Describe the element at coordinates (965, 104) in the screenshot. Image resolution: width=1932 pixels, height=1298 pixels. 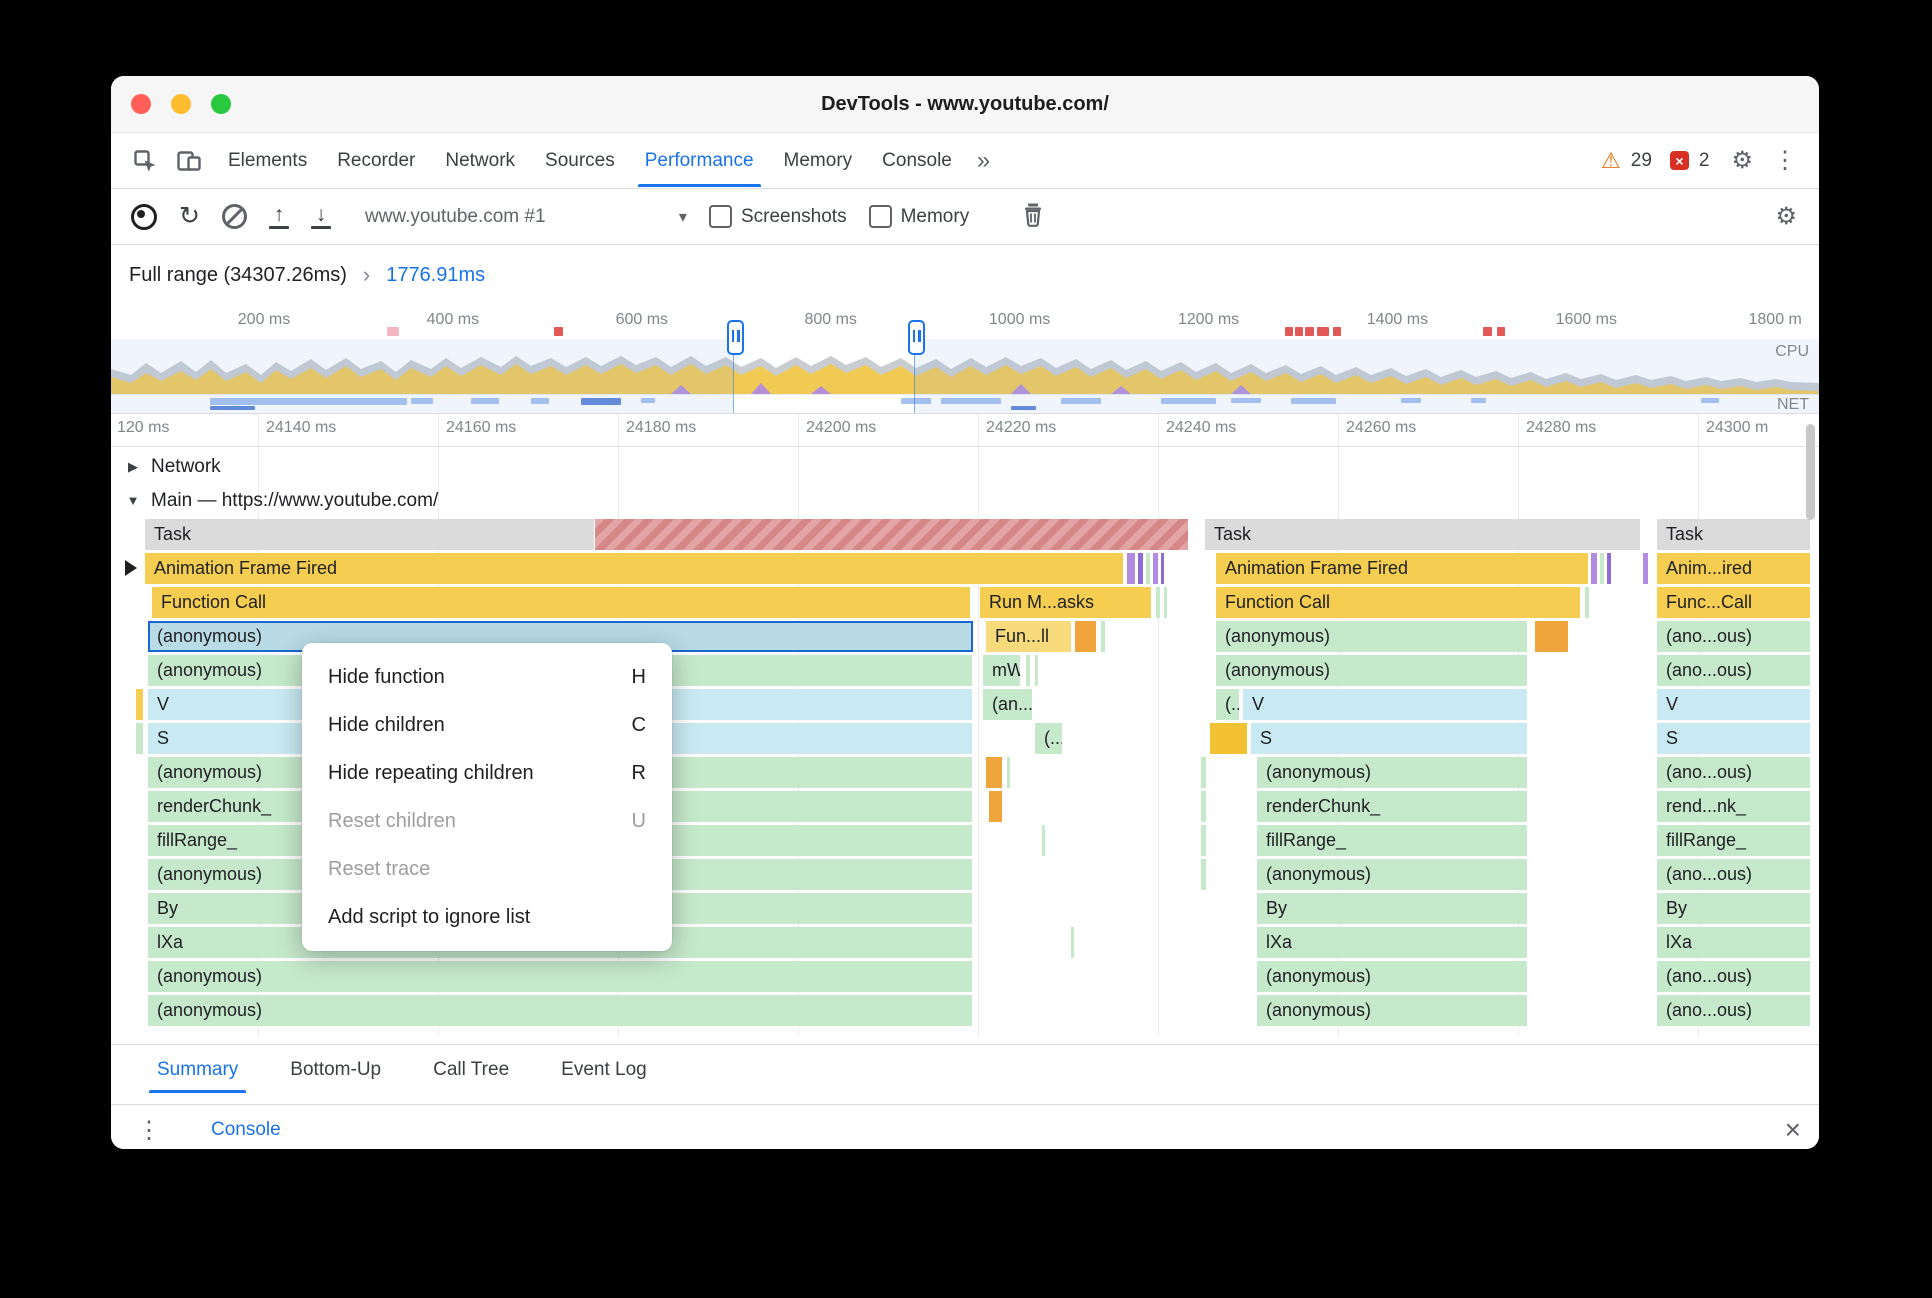
I see `title-bar: DevTools - www.youtube.com/` at that location.